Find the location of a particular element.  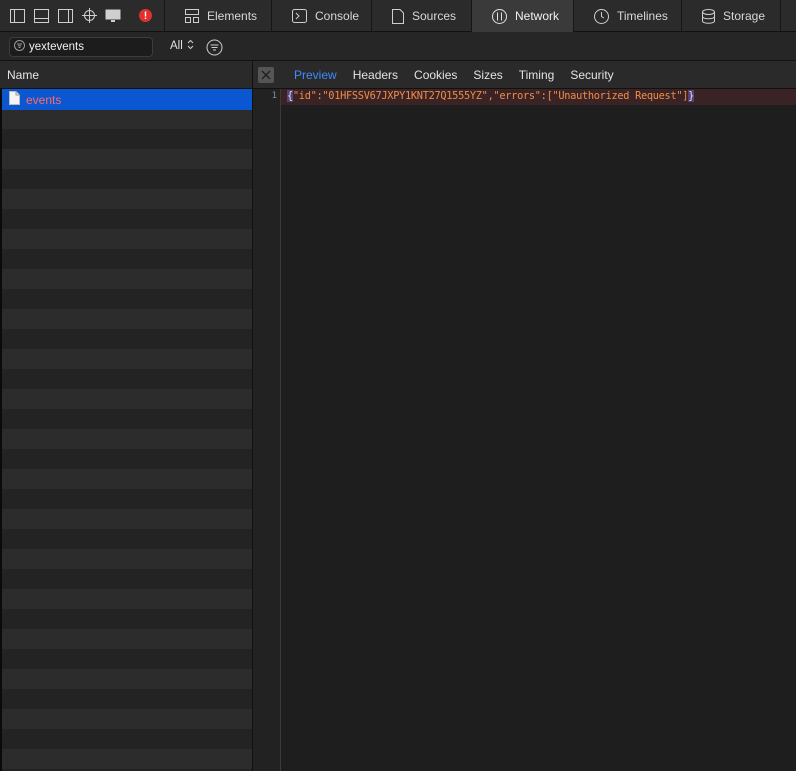

tab-network: Network is located at coordinates (522, 16).